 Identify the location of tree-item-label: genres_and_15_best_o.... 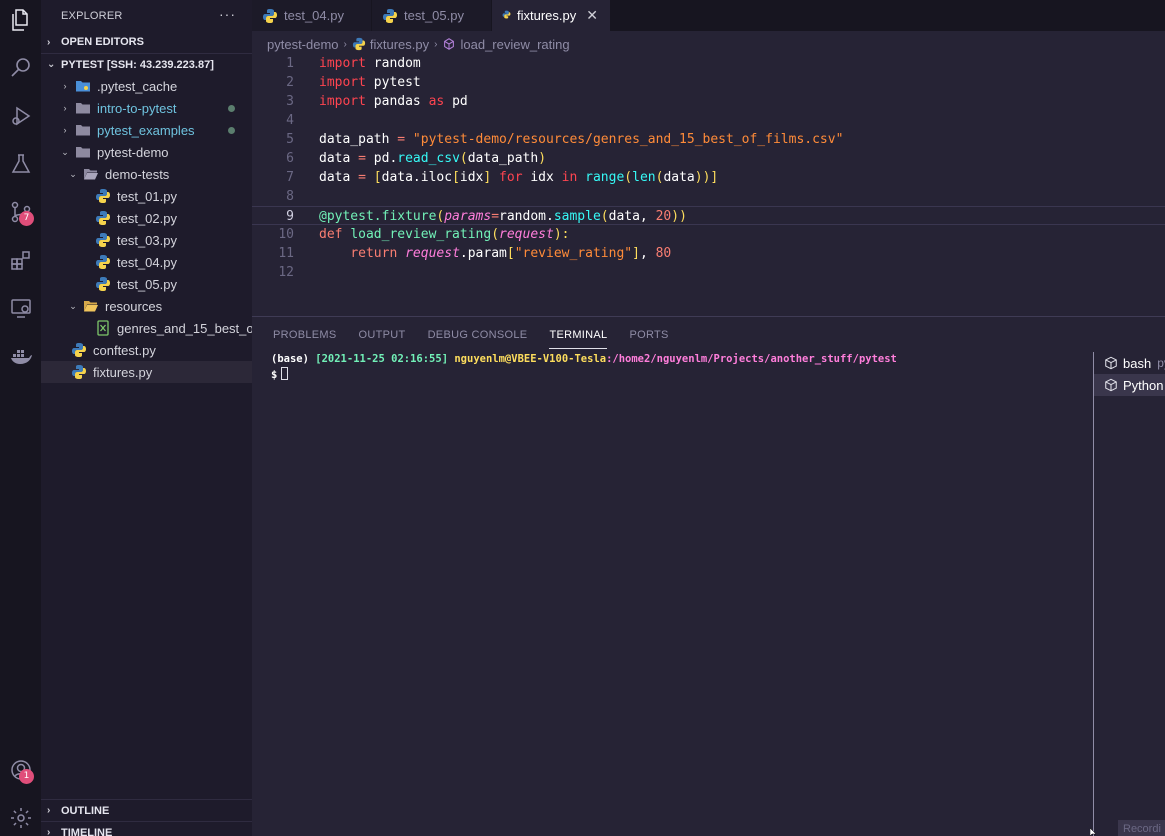
(184, 328).